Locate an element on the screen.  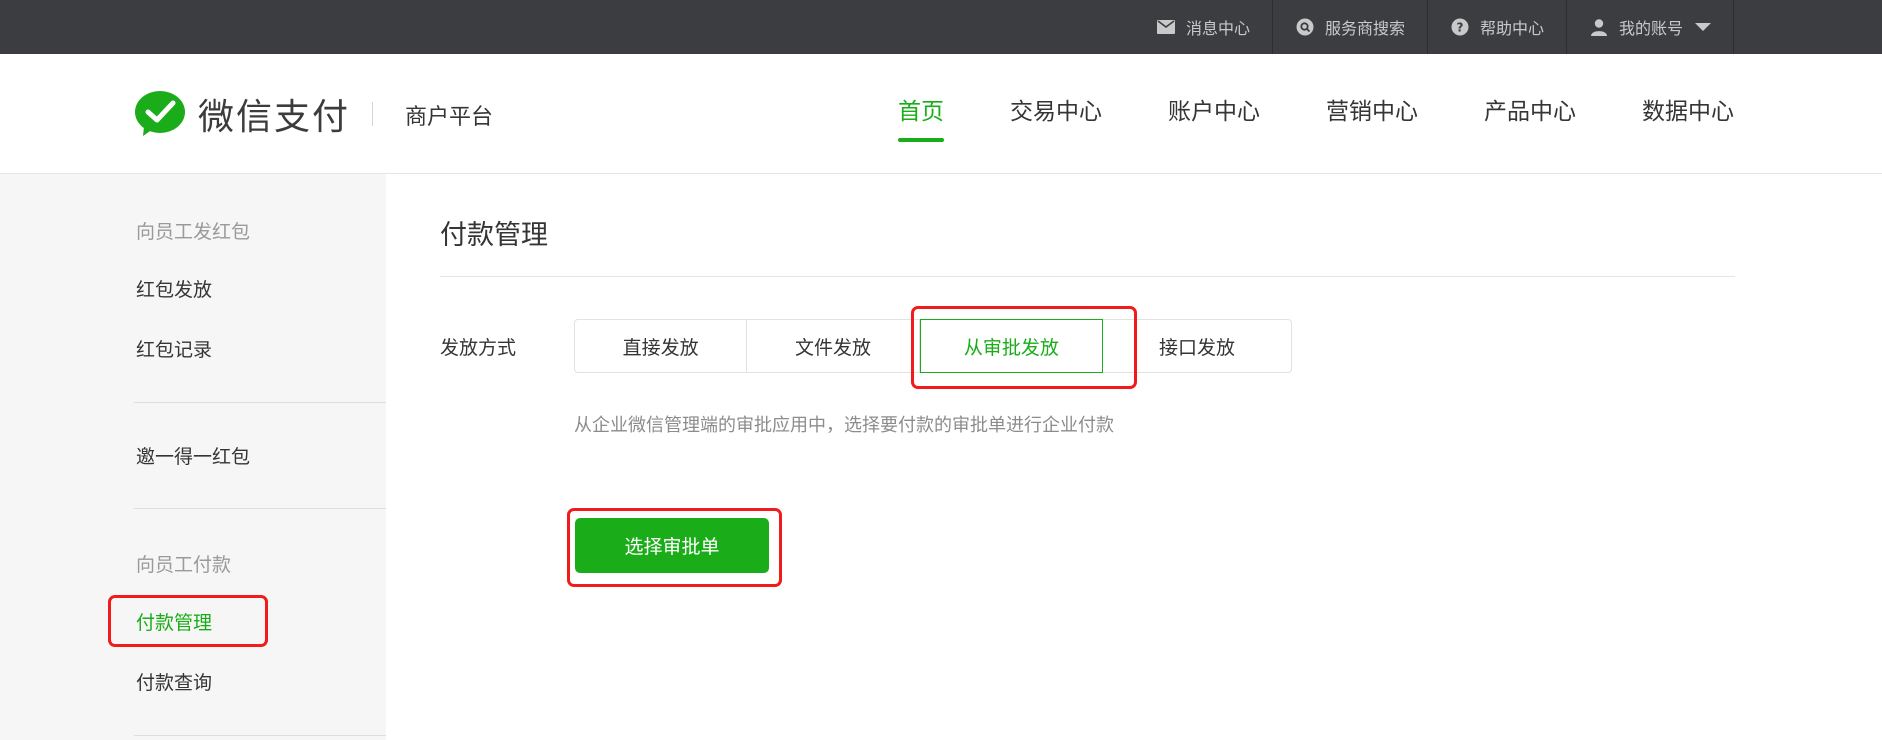
nav-label: 账户中心 is located at coordinates (1214, 112).